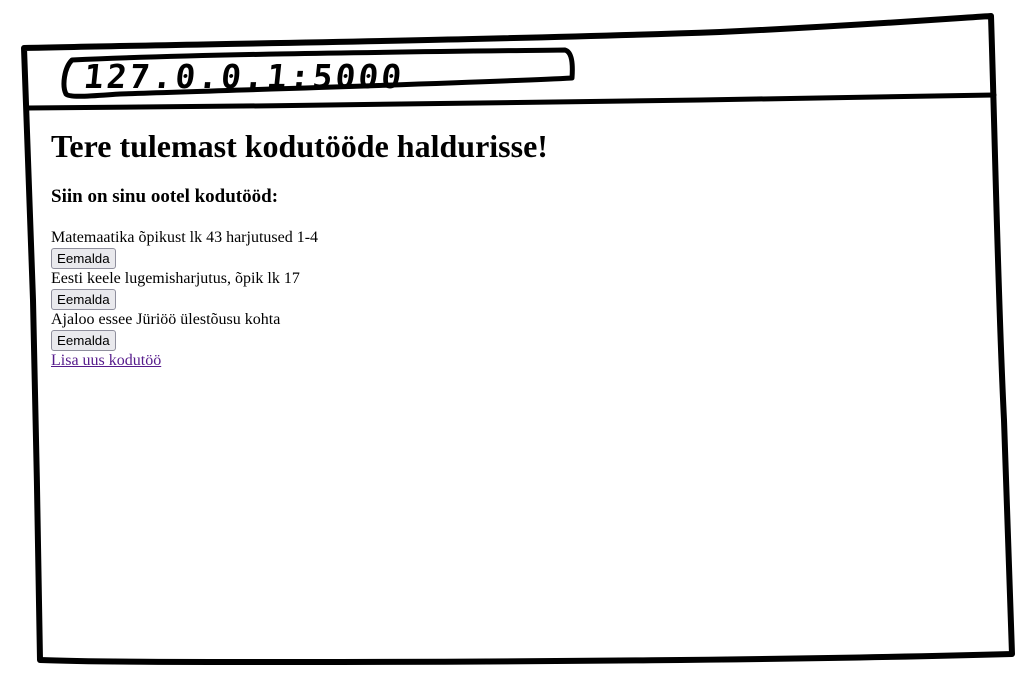 This screenshot has height=683, width=1036. I want to click on task-text: Ajaloo essee Jüriöö ülestõusu kohta, so click(166, 319).